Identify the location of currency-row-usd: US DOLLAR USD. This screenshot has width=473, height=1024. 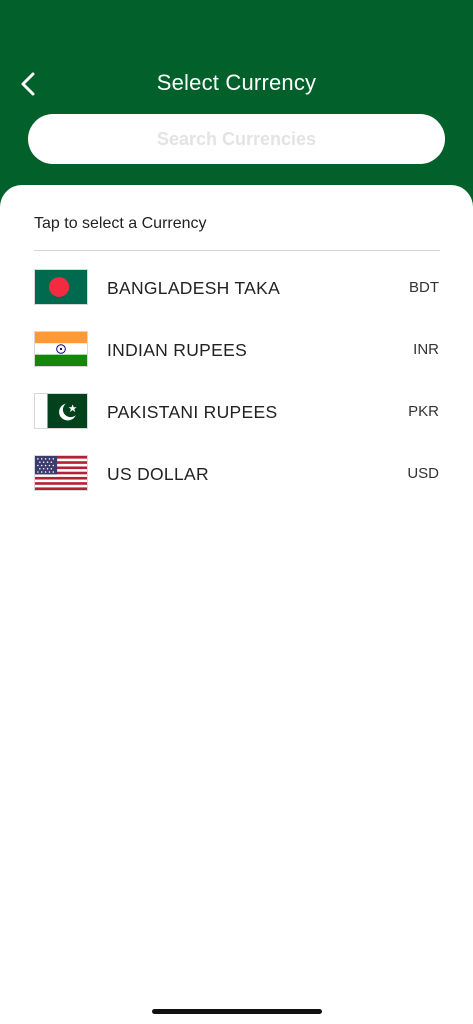
(236, 483).